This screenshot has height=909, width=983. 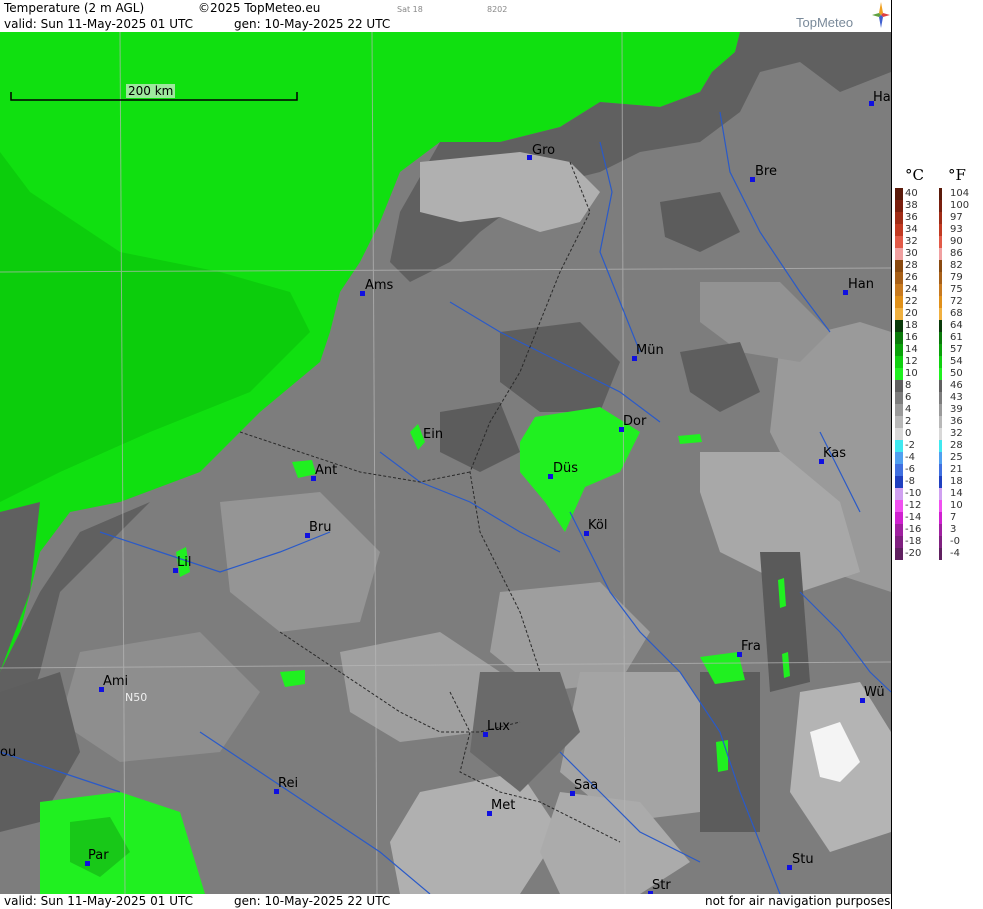 I want to click on legend-fahrenheit-label: 79, so click(x=956, y=277).